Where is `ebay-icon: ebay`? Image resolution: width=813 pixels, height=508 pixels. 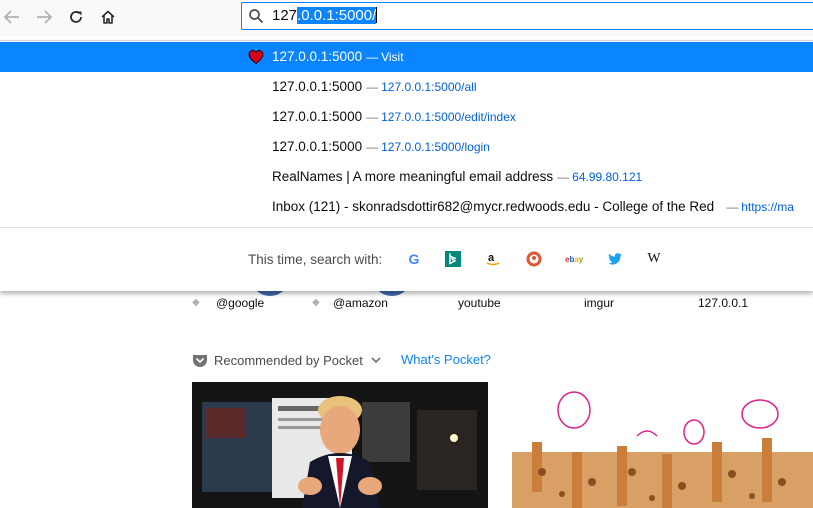 ebay-icon: ebay is located at coordinates (574, 259).